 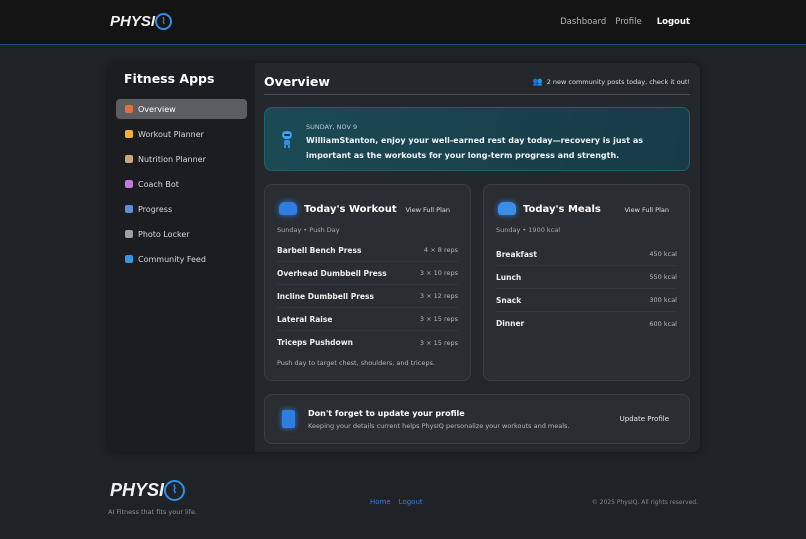 I want to click on nav-logout: Logout, so click(x=673, y=22).